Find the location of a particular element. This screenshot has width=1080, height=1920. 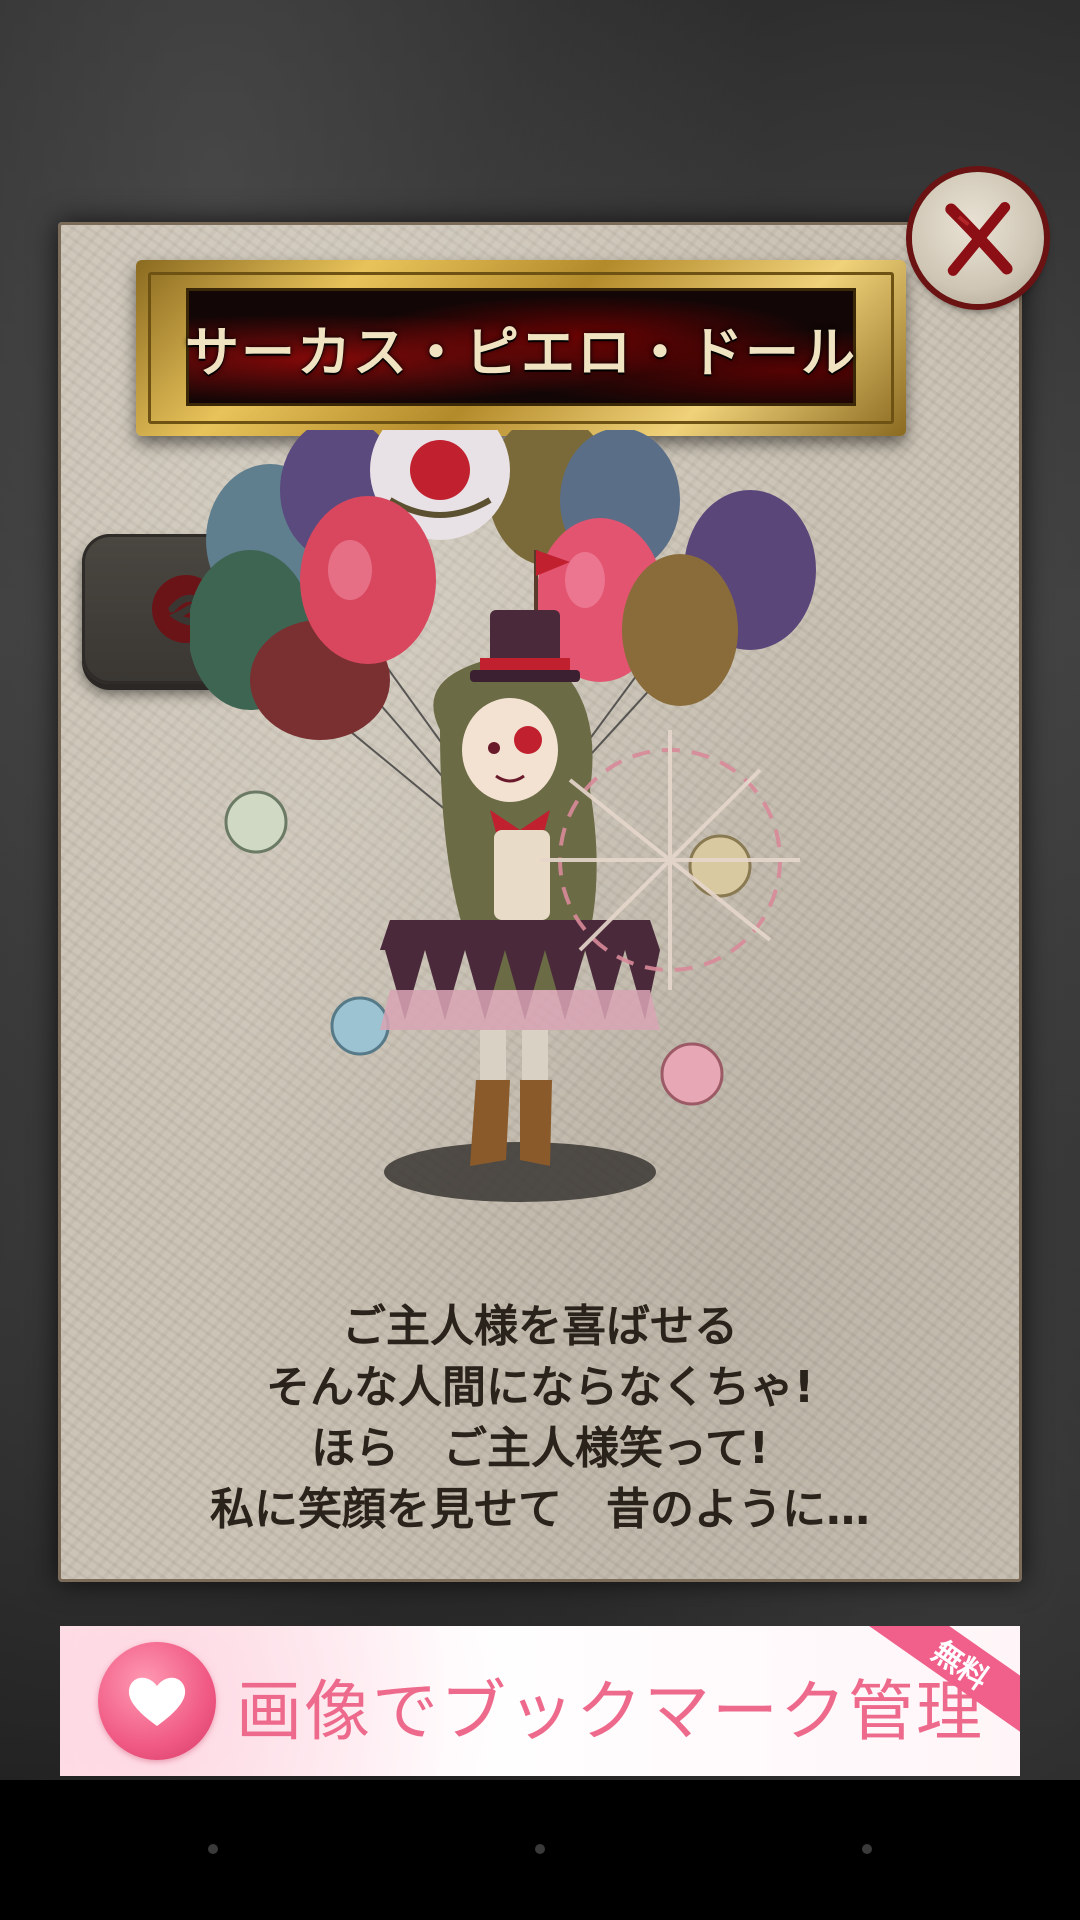

title-plate: サーカス・ピエロ・ドール is located at coordinates (521, 347).